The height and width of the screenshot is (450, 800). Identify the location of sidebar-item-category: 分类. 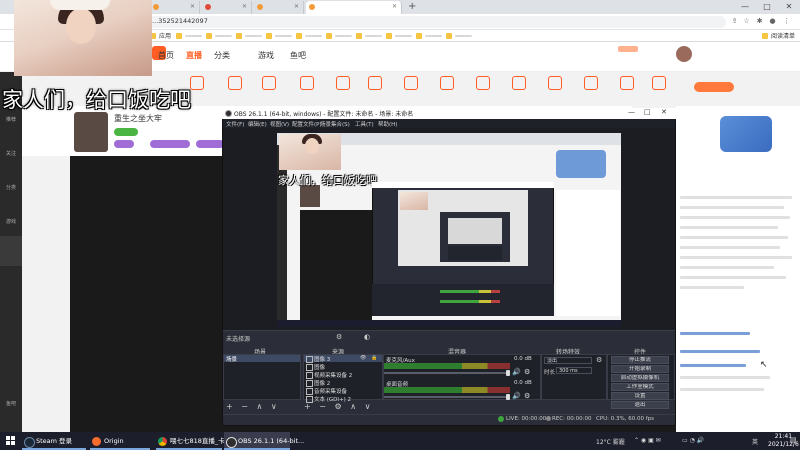
(11, 187).